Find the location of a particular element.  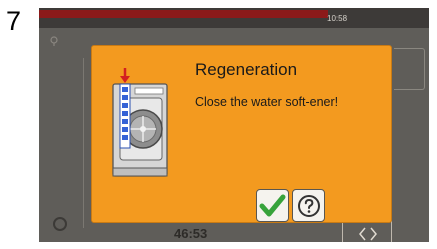

background-panel is located at coordinates (86, 143).